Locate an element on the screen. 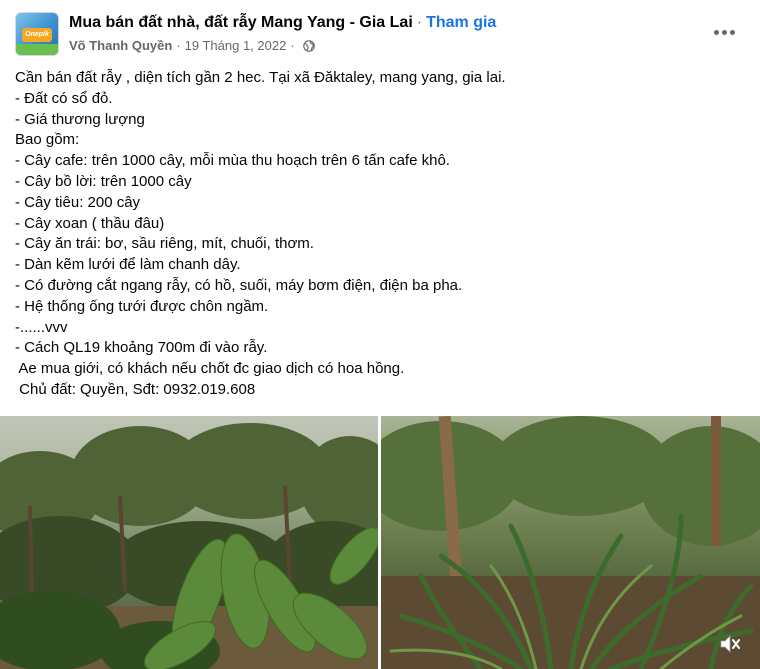 This screenshot has height=669, width=760. post-line: - Dàn kẽm lưới để làm chanh dây. is located at coordinates (128, 265).